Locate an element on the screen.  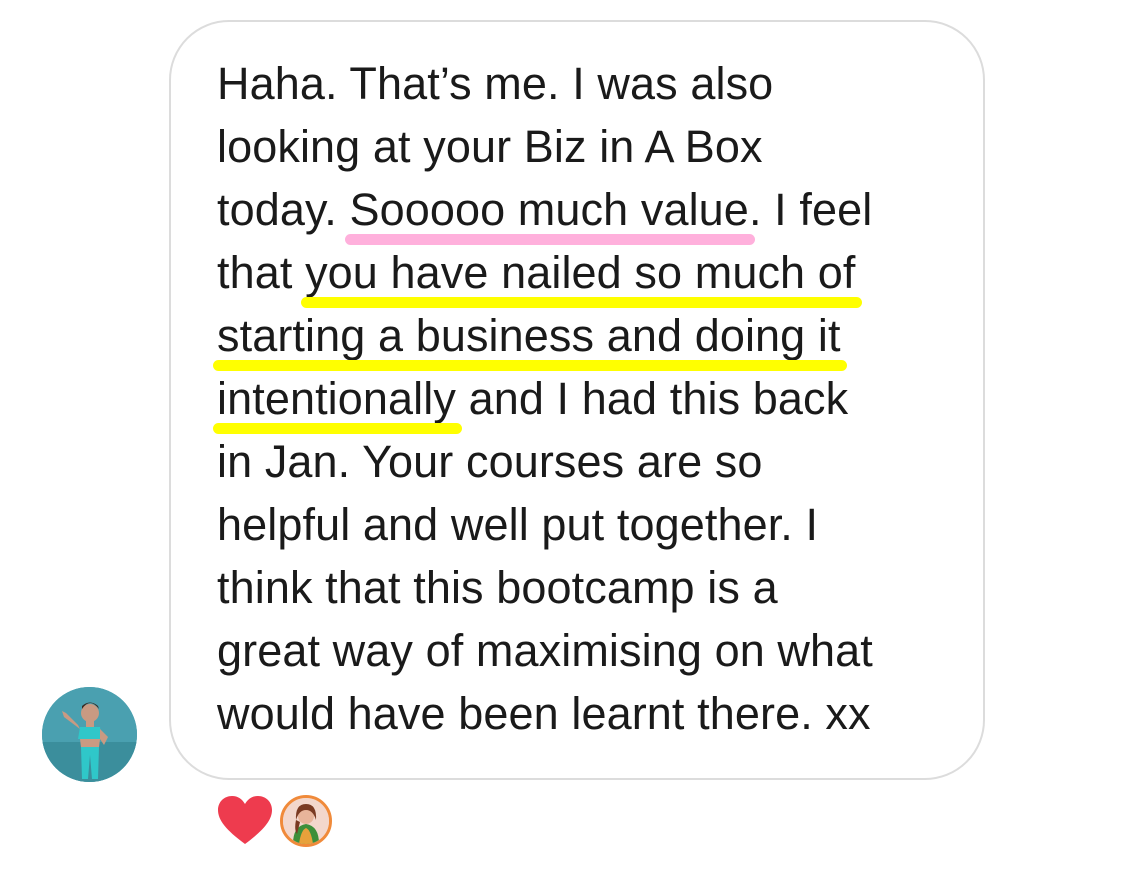
message-line: Haha. That’s me. I was also is located at coordinates (545, 83).